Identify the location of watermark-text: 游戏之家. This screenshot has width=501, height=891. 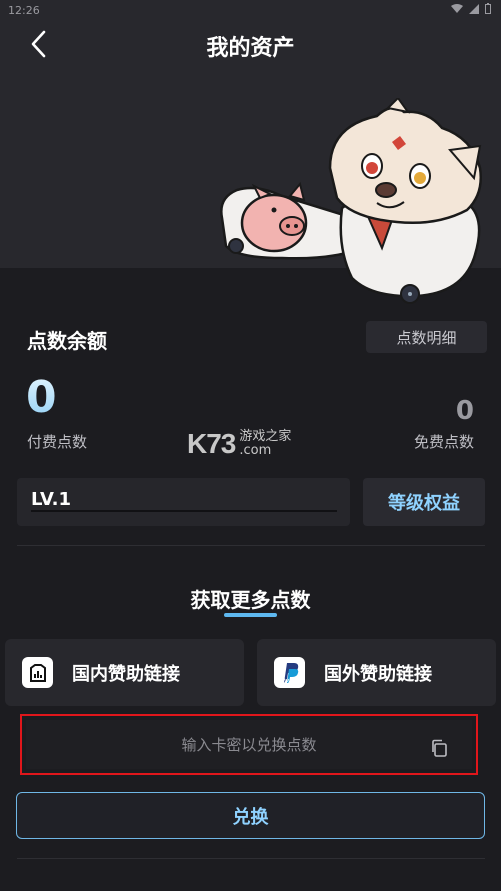
(265, 436).